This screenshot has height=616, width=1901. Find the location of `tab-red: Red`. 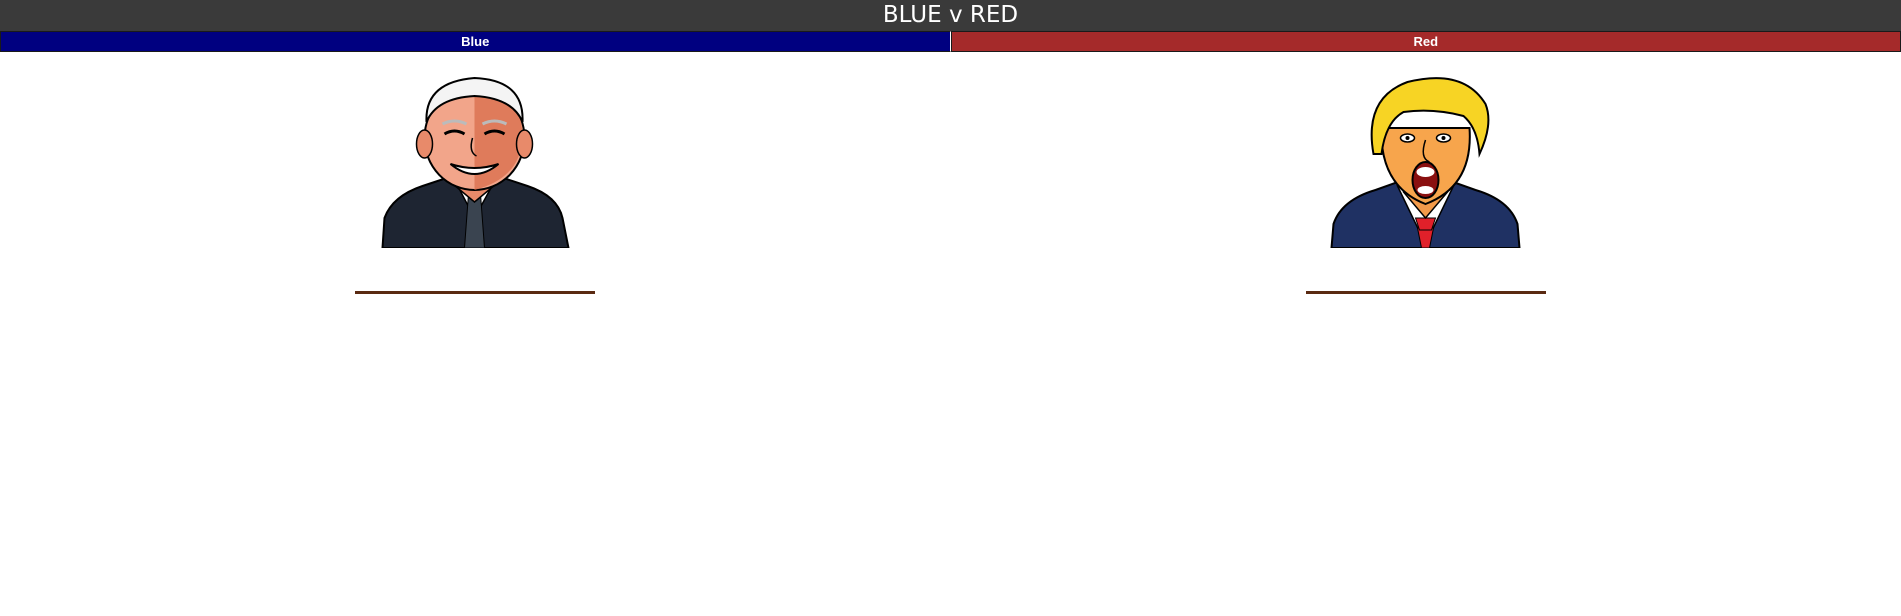

tab-red: Red is located at coordinates (1425, 41).